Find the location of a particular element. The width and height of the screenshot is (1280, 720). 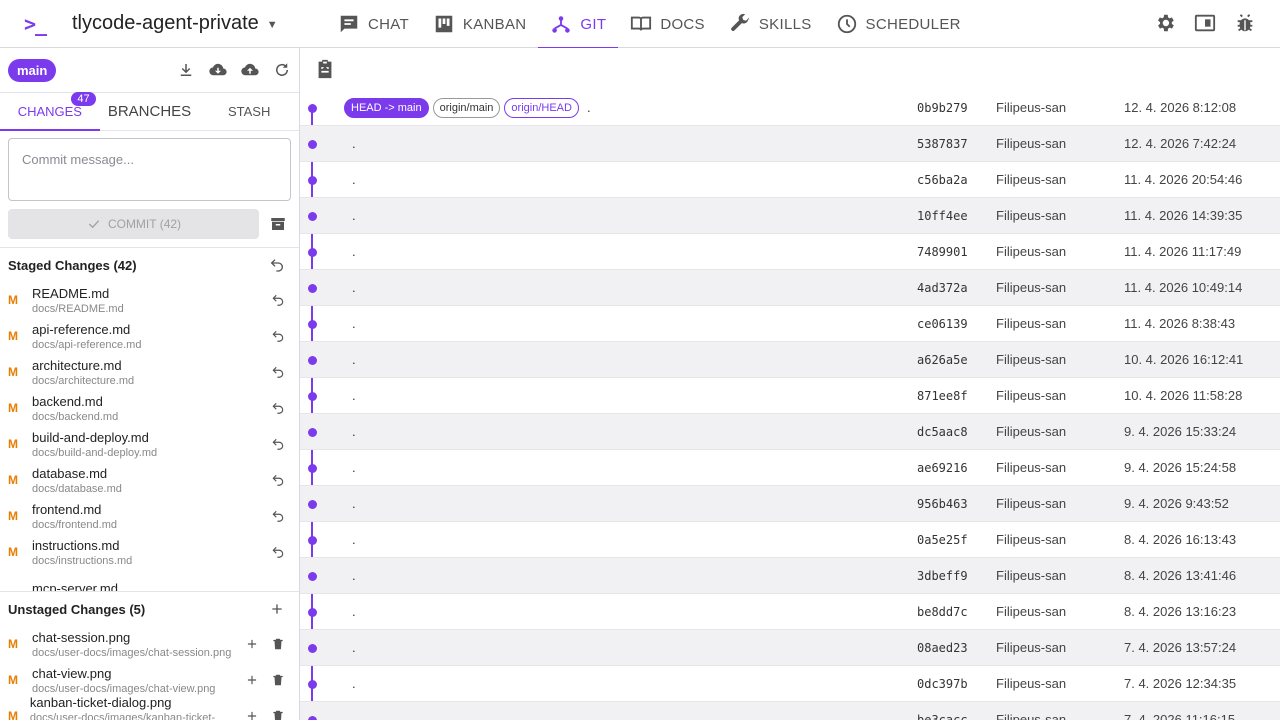

branch-actions is located at coordinates (234, 70).